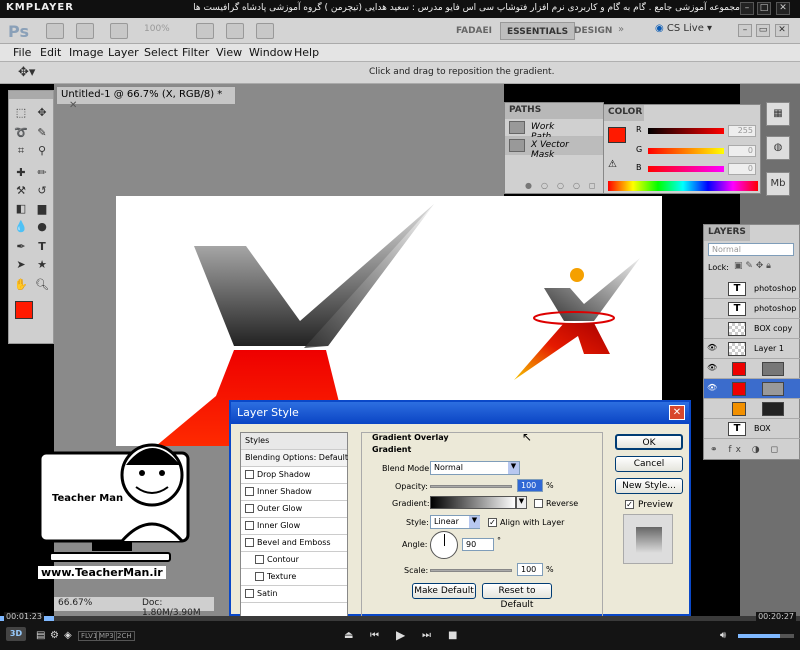  Describe the element at coordinates (54, 635) in the screenshot. I see `settings-gear-icon: ⚙` at that location.